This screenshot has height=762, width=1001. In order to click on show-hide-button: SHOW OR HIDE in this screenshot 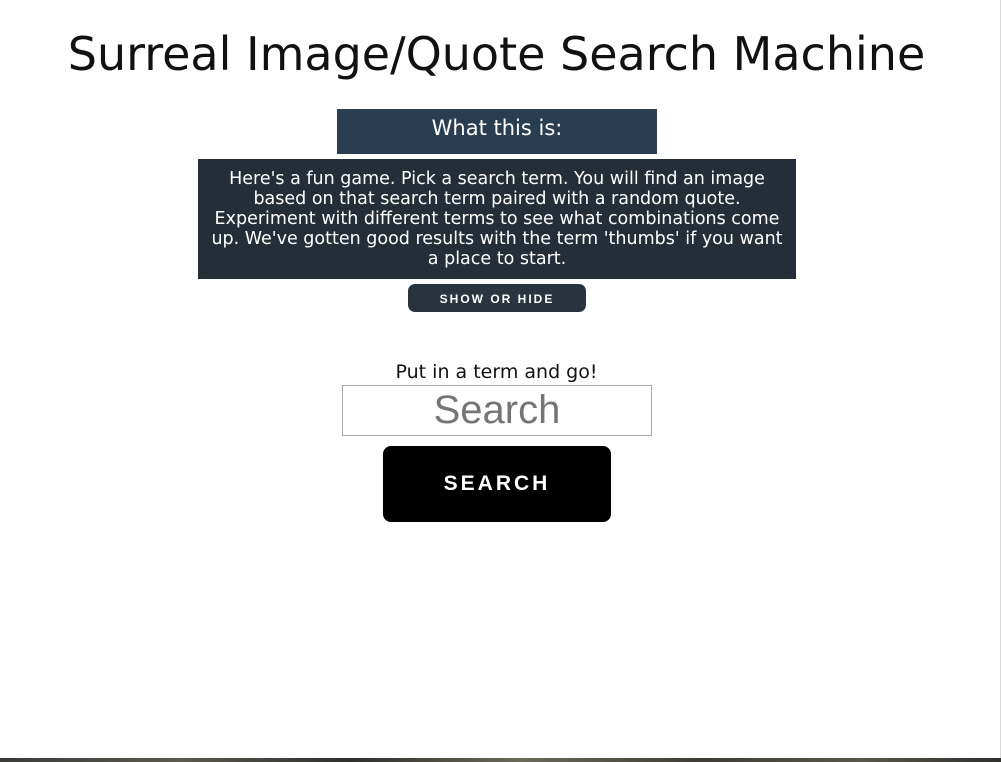, I will do `click(497, 298)`.